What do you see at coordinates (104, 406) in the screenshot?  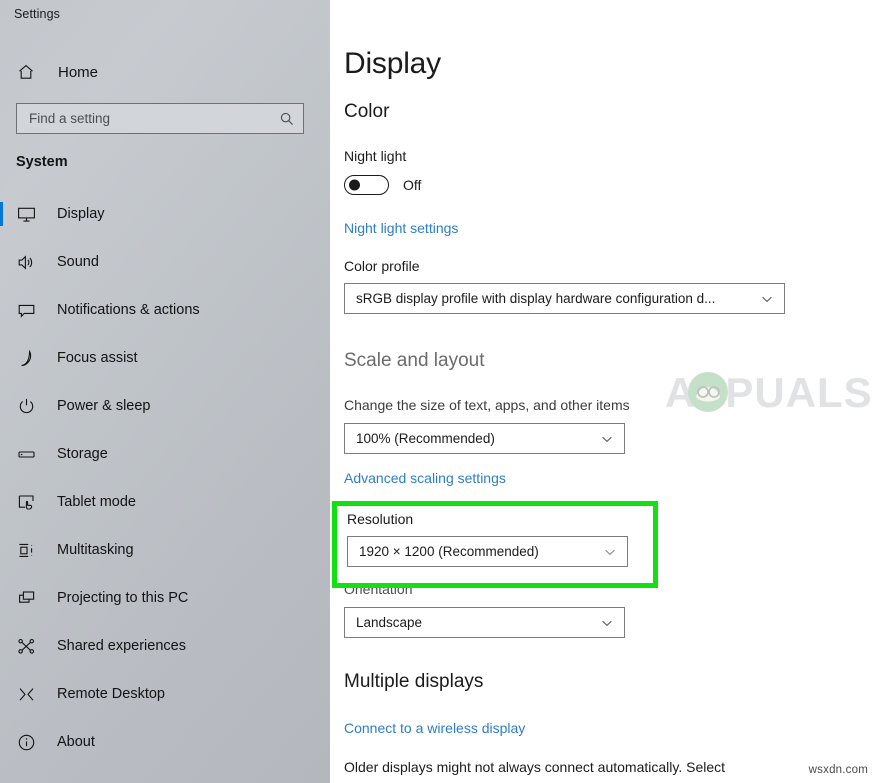 I see `sidebar-item-power-sleep-label: Power & sleep` at bounding box center [104, 406].